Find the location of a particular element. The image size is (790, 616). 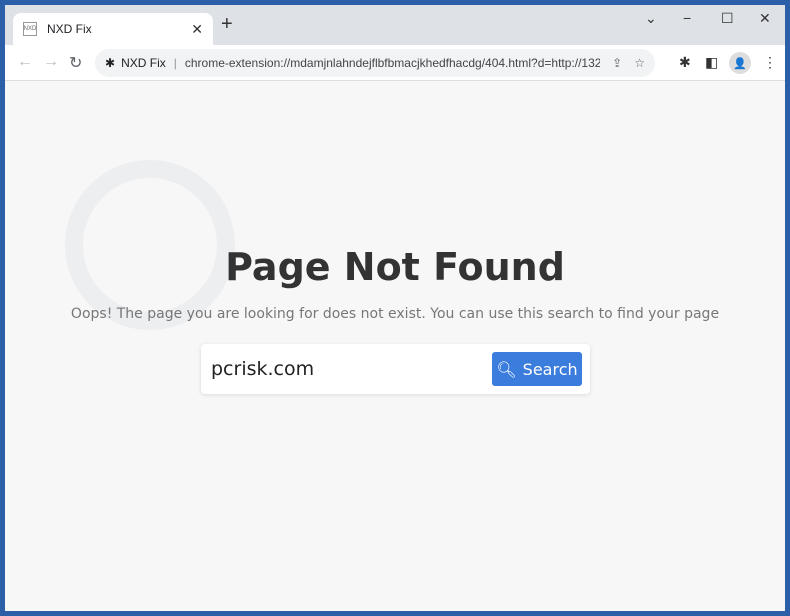

search-button-label: Search is located at coordinates (550, 369).